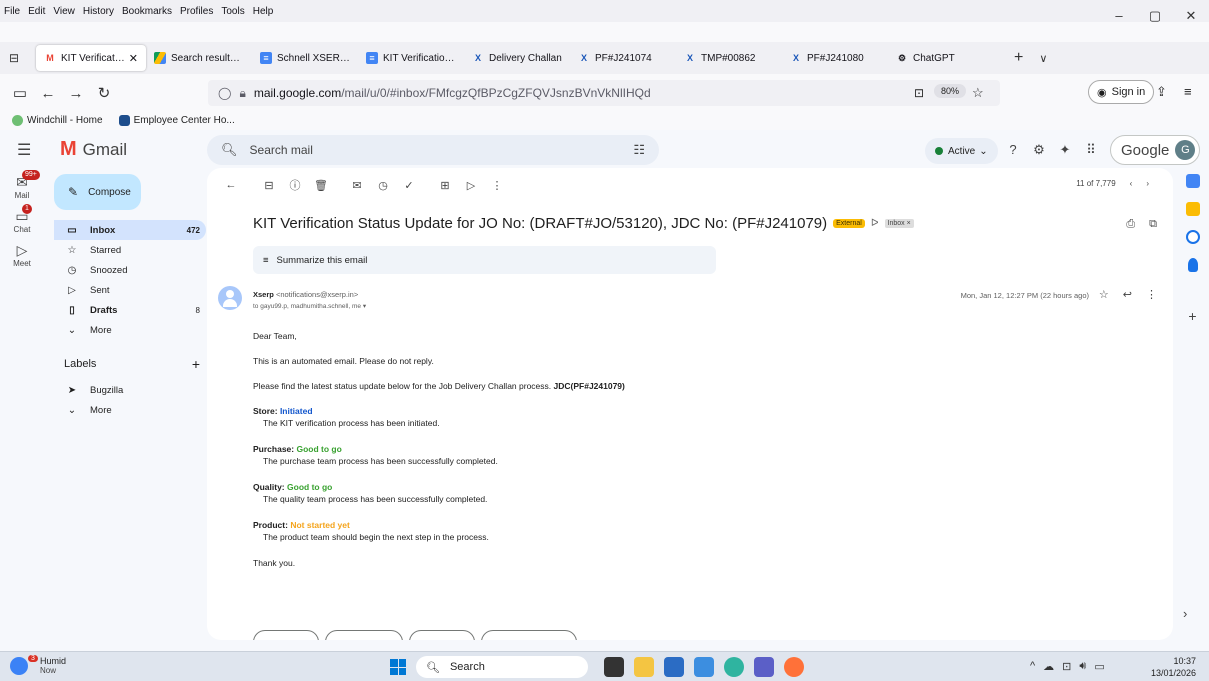  Describe the element at coordinates (147, 11) in the screenshot. I see `menu-bookmarks: Bookmarks` at that location.